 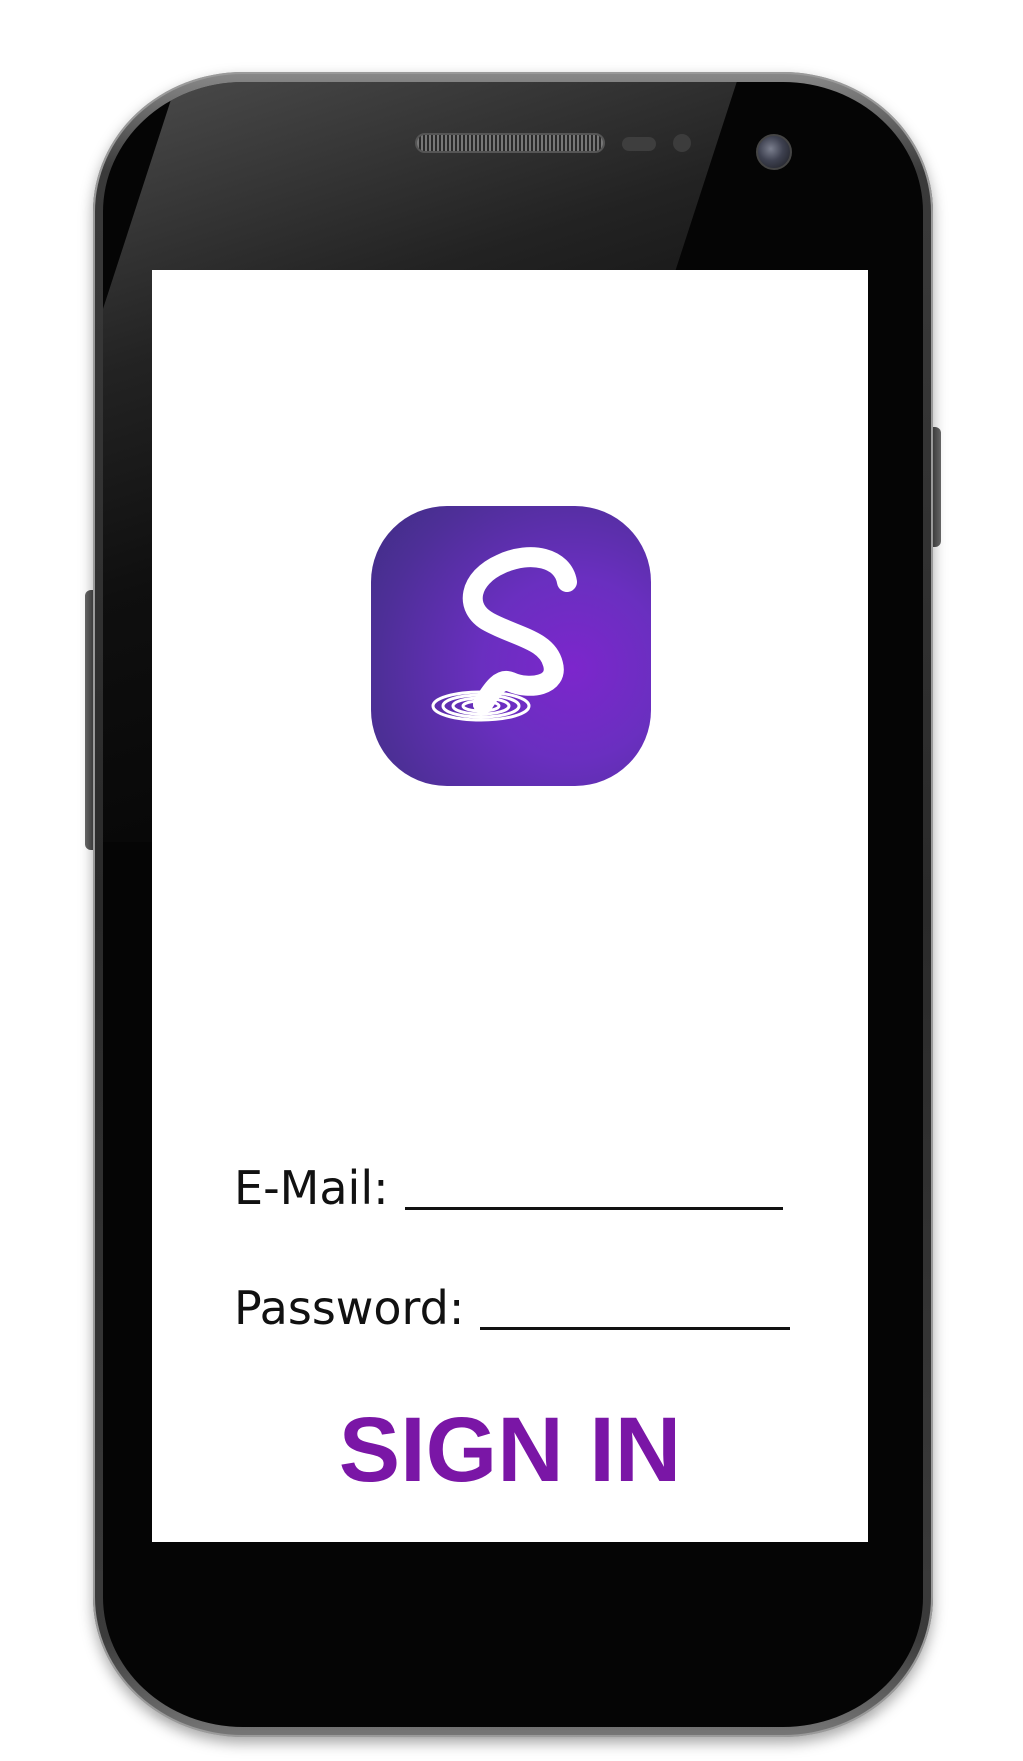 What do you see at coordinates (504, 634) in the screenshot?
I see `swirl-s-logo-icon` at bounding box center [504, 634].